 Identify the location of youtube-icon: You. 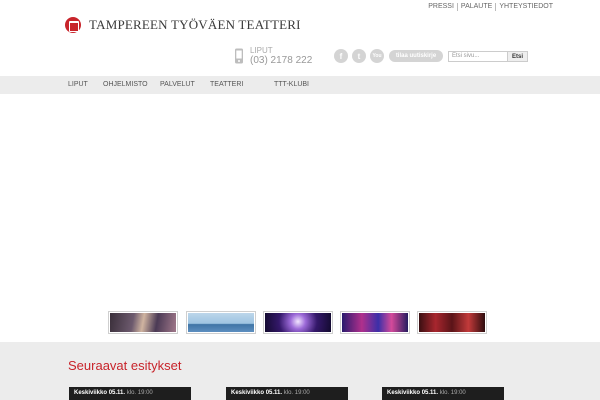
(377, 56).